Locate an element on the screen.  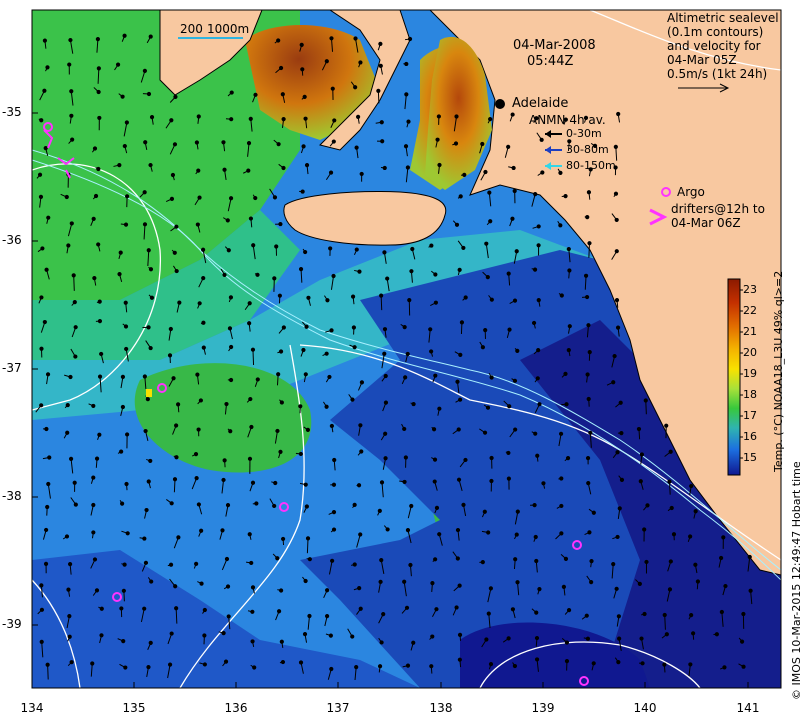
anmn-depth-label: 80-150m is located at coordinates (591, 165).